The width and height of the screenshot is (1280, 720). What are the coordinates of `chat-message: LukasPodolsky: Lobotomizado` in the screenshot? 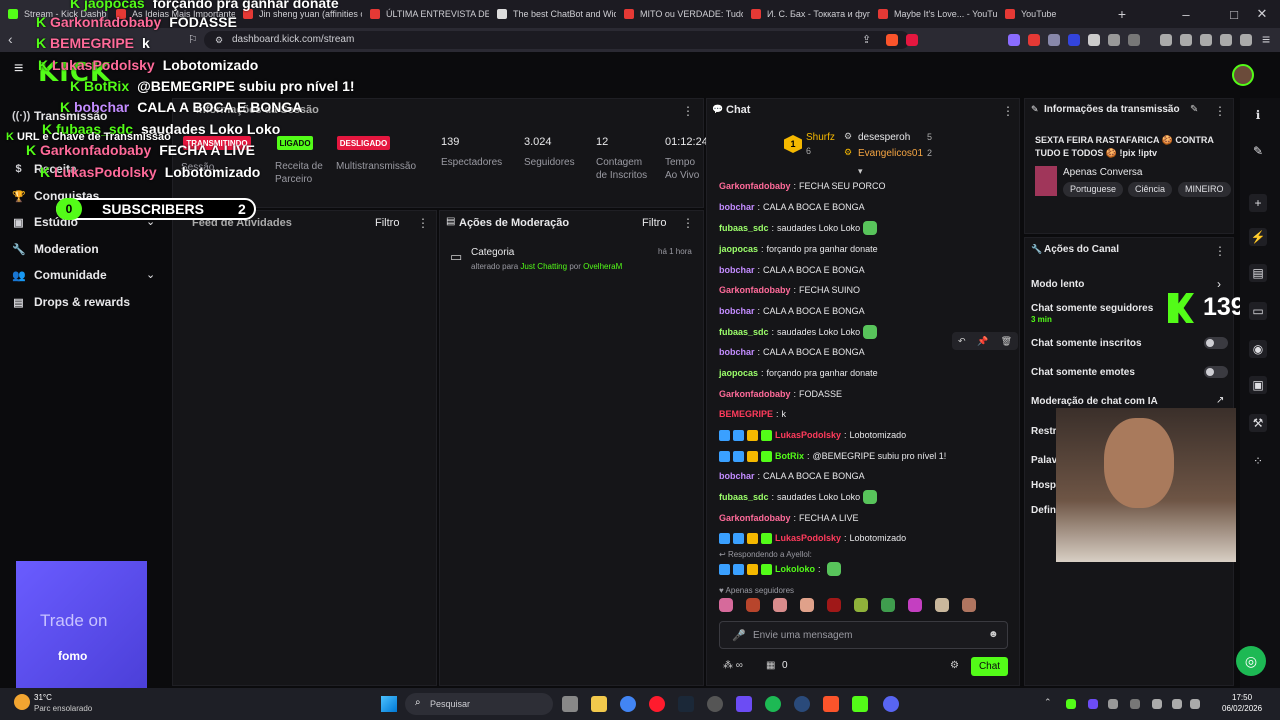 It's located at (812, 538).